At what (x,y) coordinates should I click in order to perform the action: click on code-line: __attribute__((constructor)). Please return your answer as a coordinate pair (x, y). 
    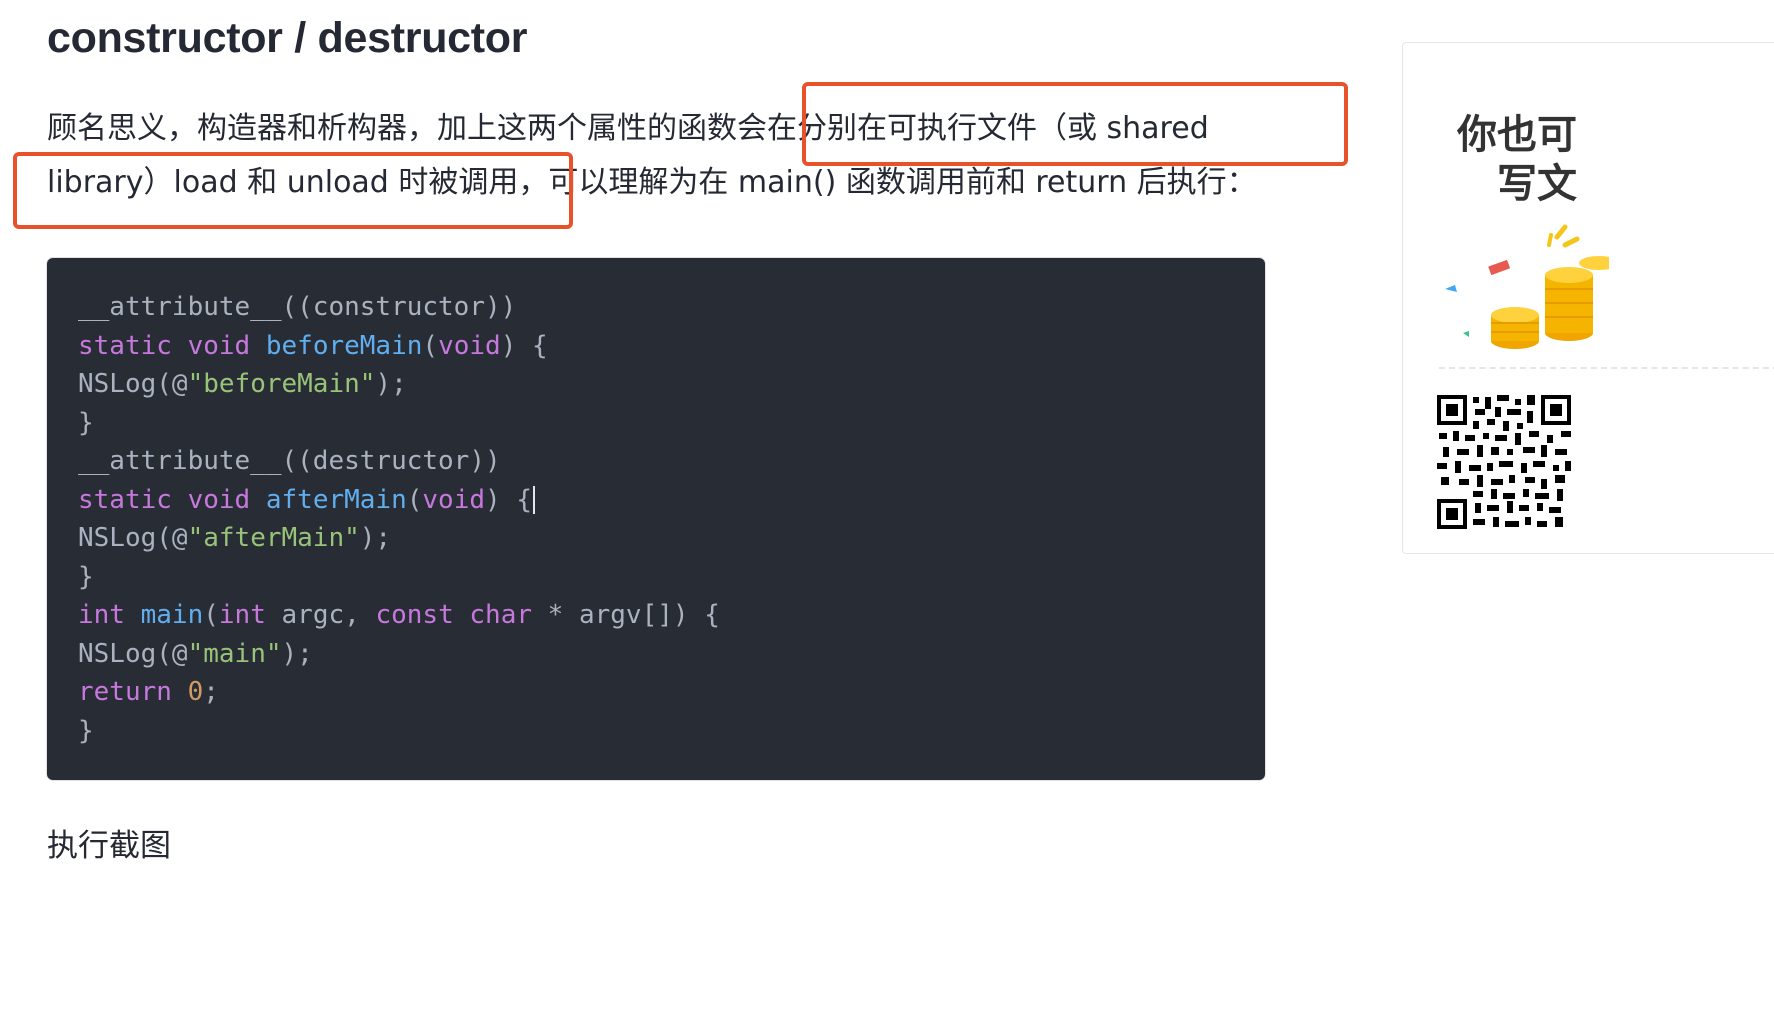
    Looking at the image, I should click on (297, 307).